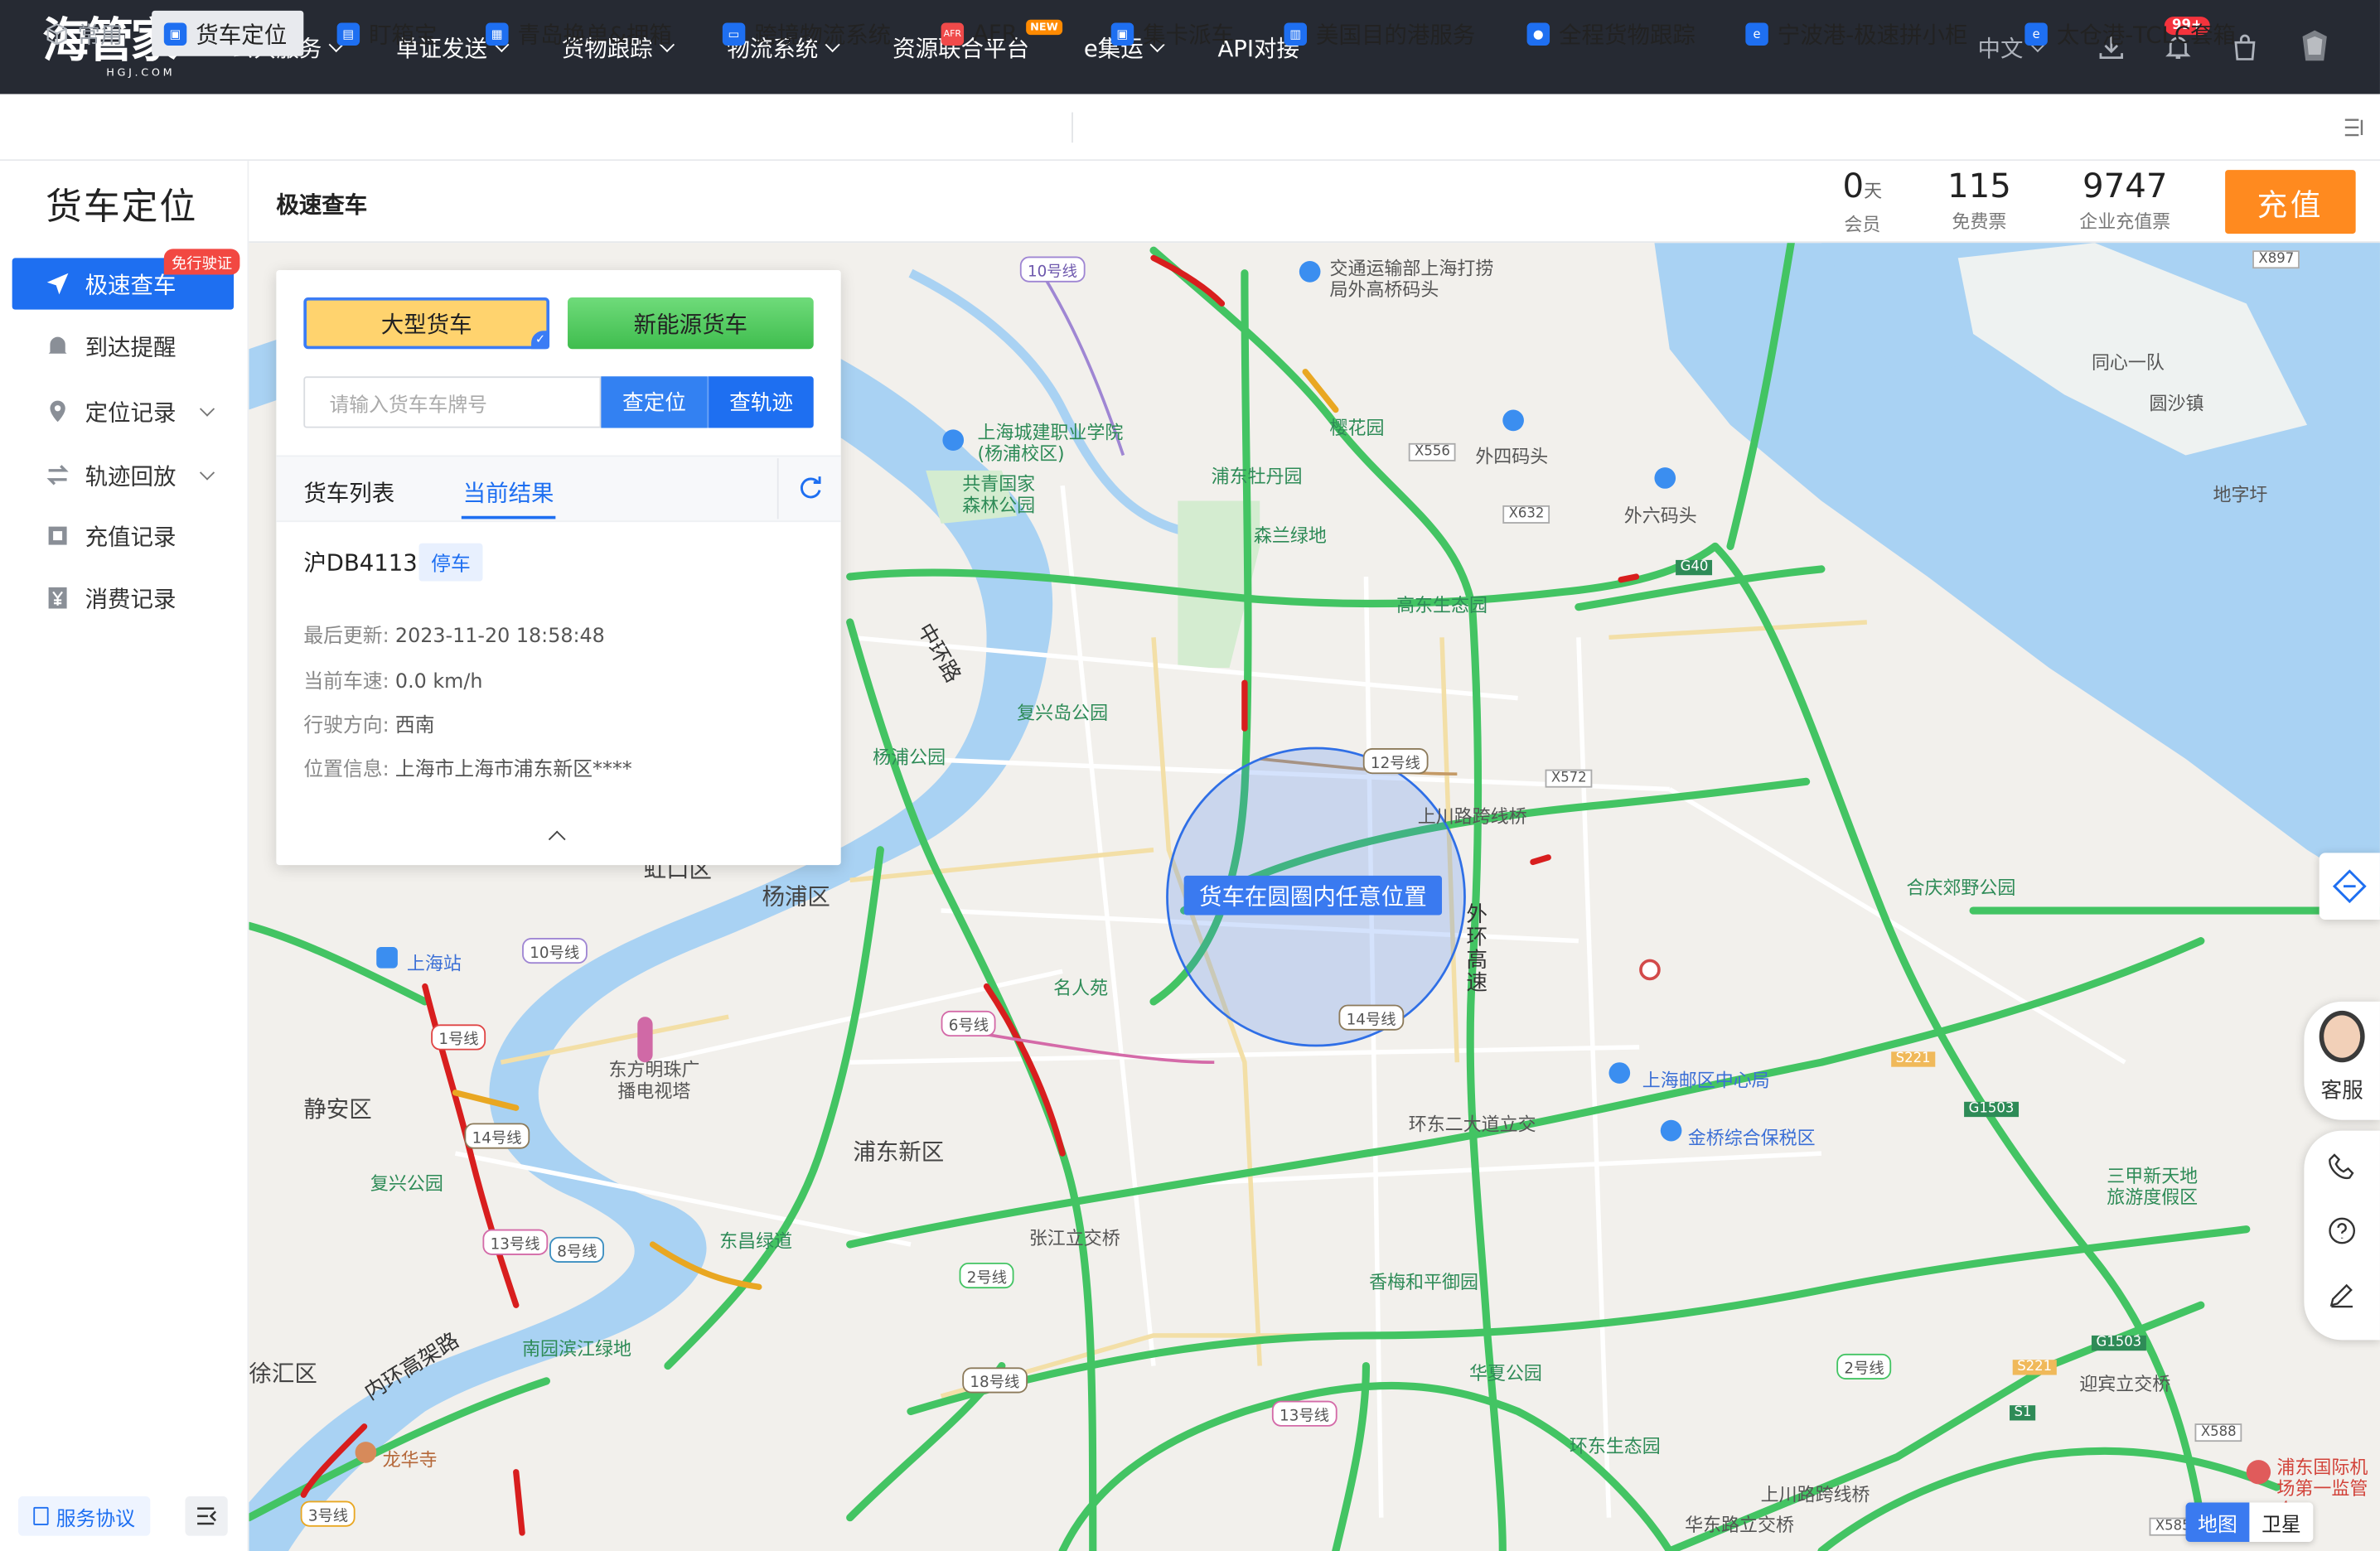 The width and height of the screenshot is (2380, 1551). Describe the element at coordinates (2342, 1231) in the screenshot. I see `help-icon` at that location.